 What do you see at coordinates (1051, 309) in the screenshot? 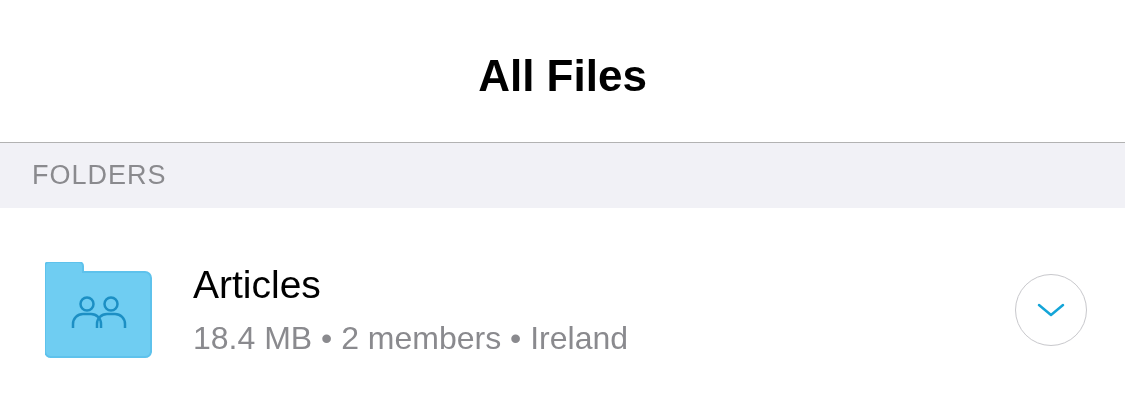
I see `chevron-down-icon` at bounding box center [1051, 309].